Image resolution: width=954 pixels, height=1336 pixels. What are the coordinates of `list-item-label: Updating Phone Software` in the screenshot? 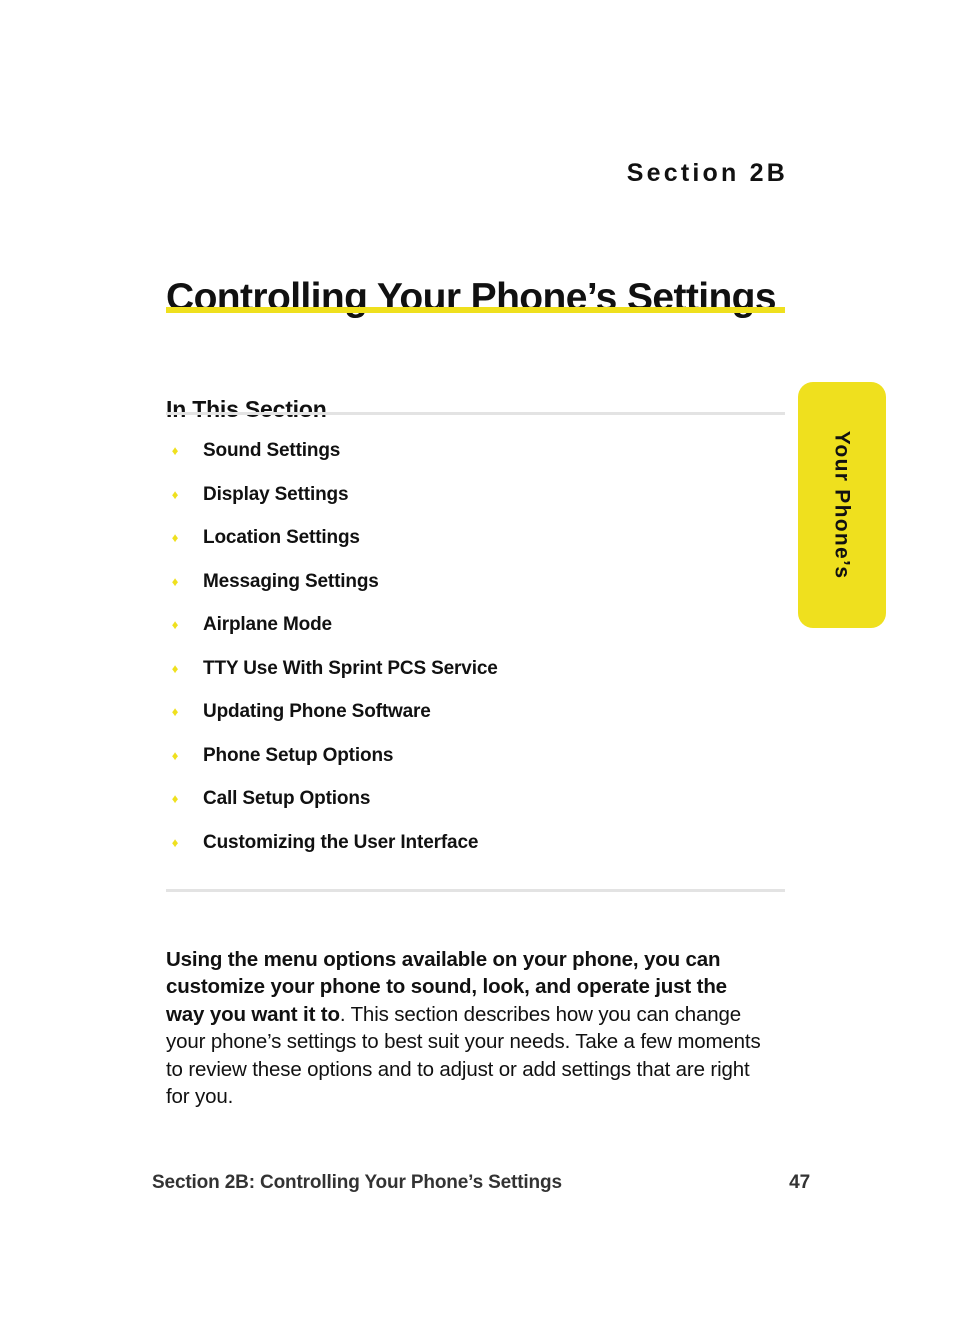 It's located at (317, 711).